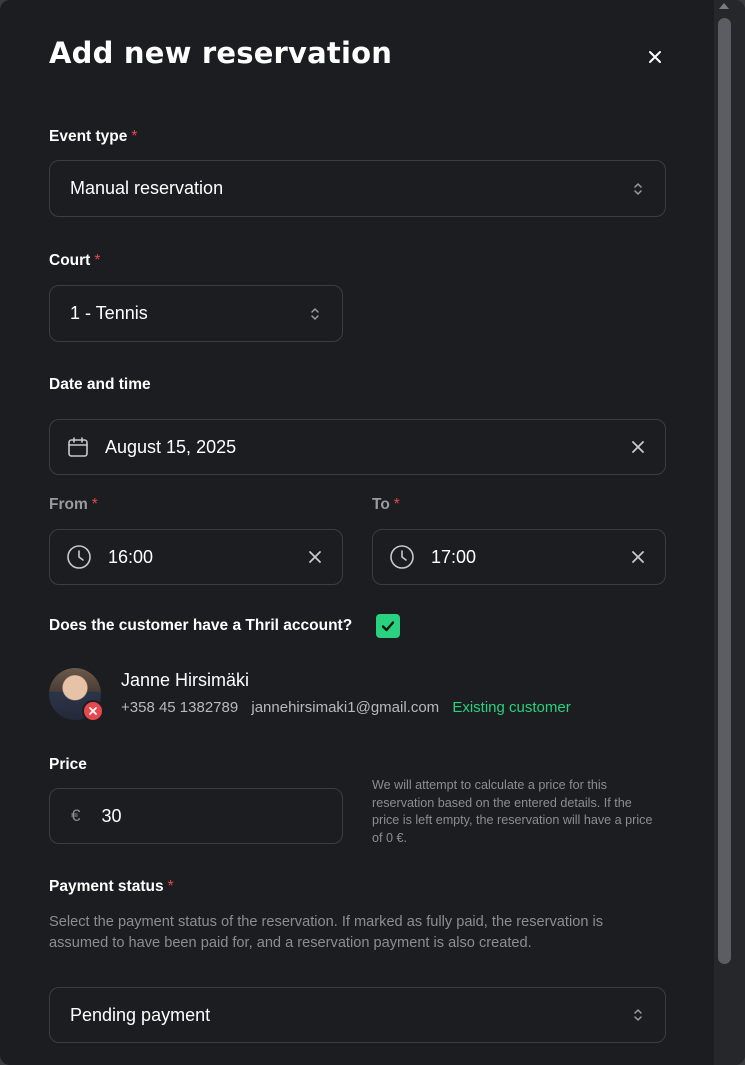  I want to click on remove-icon, so click(93, 711).